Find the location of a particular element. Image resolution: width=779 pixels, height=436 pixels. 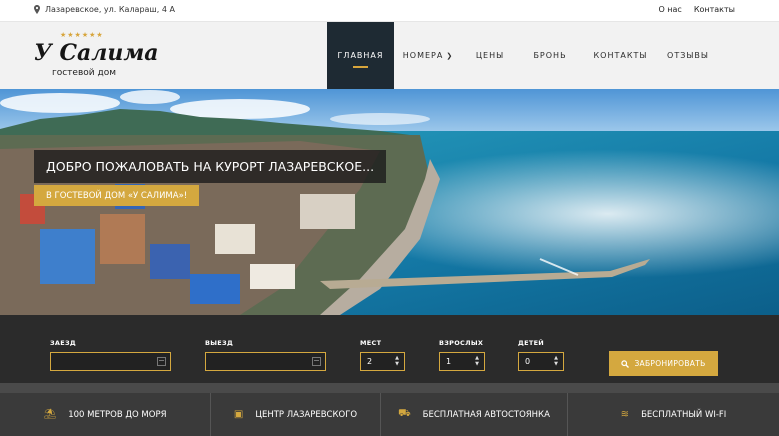

logo-subtitle: гостевой дом is located at coordinates (84, 73).